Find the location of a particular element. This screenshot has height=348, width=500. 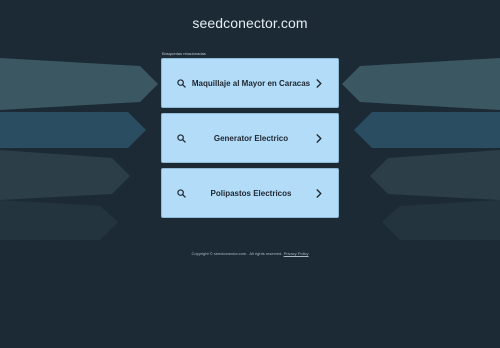

related-search-label: Maquillaje al Mayor en Caracas is located at coordinates (251, 83).